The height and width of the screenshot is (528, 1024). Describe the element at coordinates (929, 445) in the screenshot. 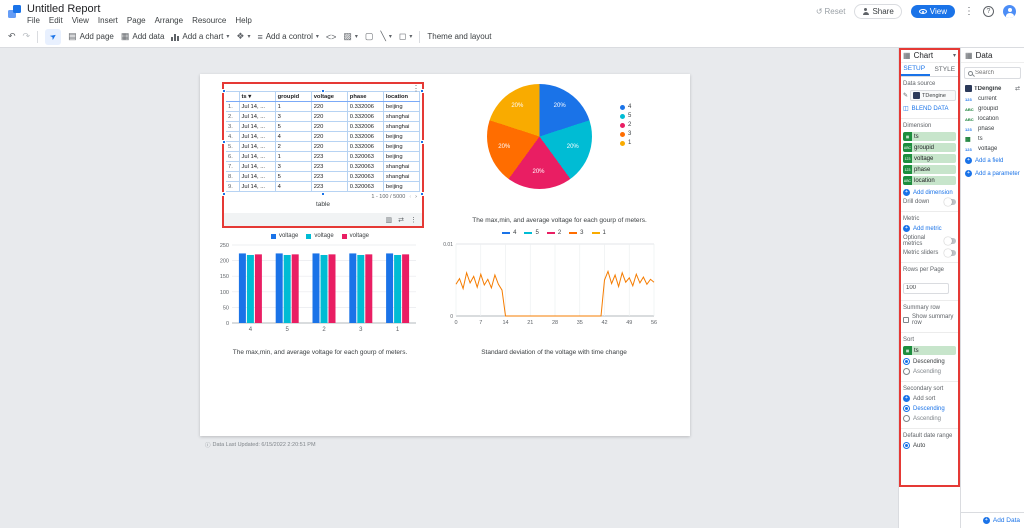

I see `auto-date-range-option: Auto` at that location.